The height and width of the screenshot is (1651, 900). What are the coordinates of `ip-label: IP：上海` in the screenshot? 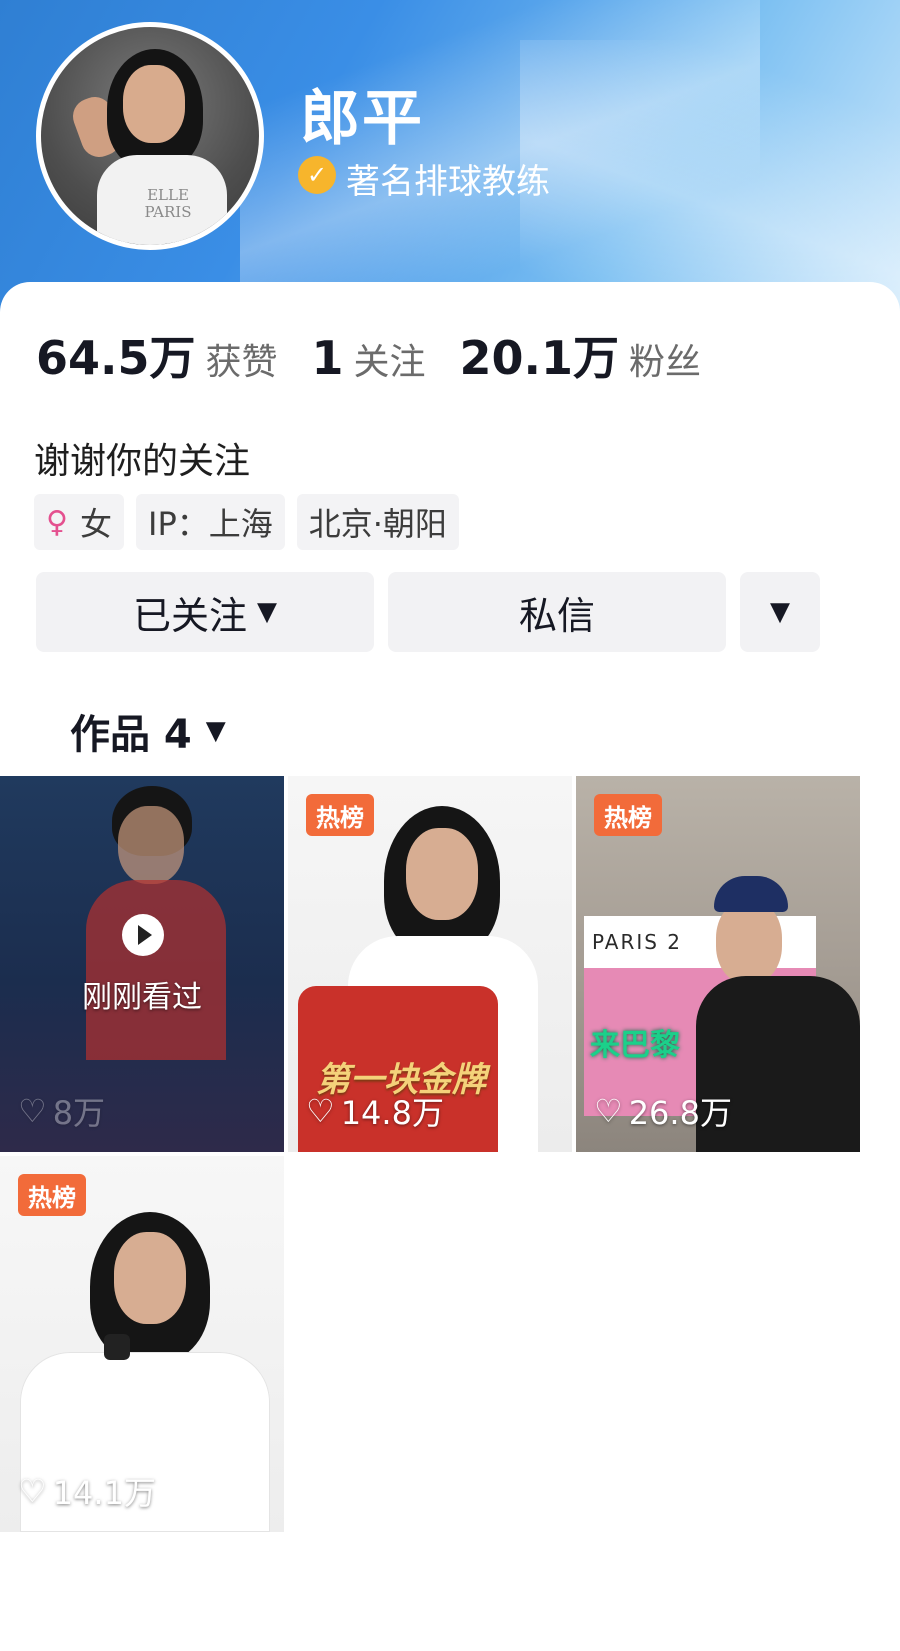 It's located at (210, 524).